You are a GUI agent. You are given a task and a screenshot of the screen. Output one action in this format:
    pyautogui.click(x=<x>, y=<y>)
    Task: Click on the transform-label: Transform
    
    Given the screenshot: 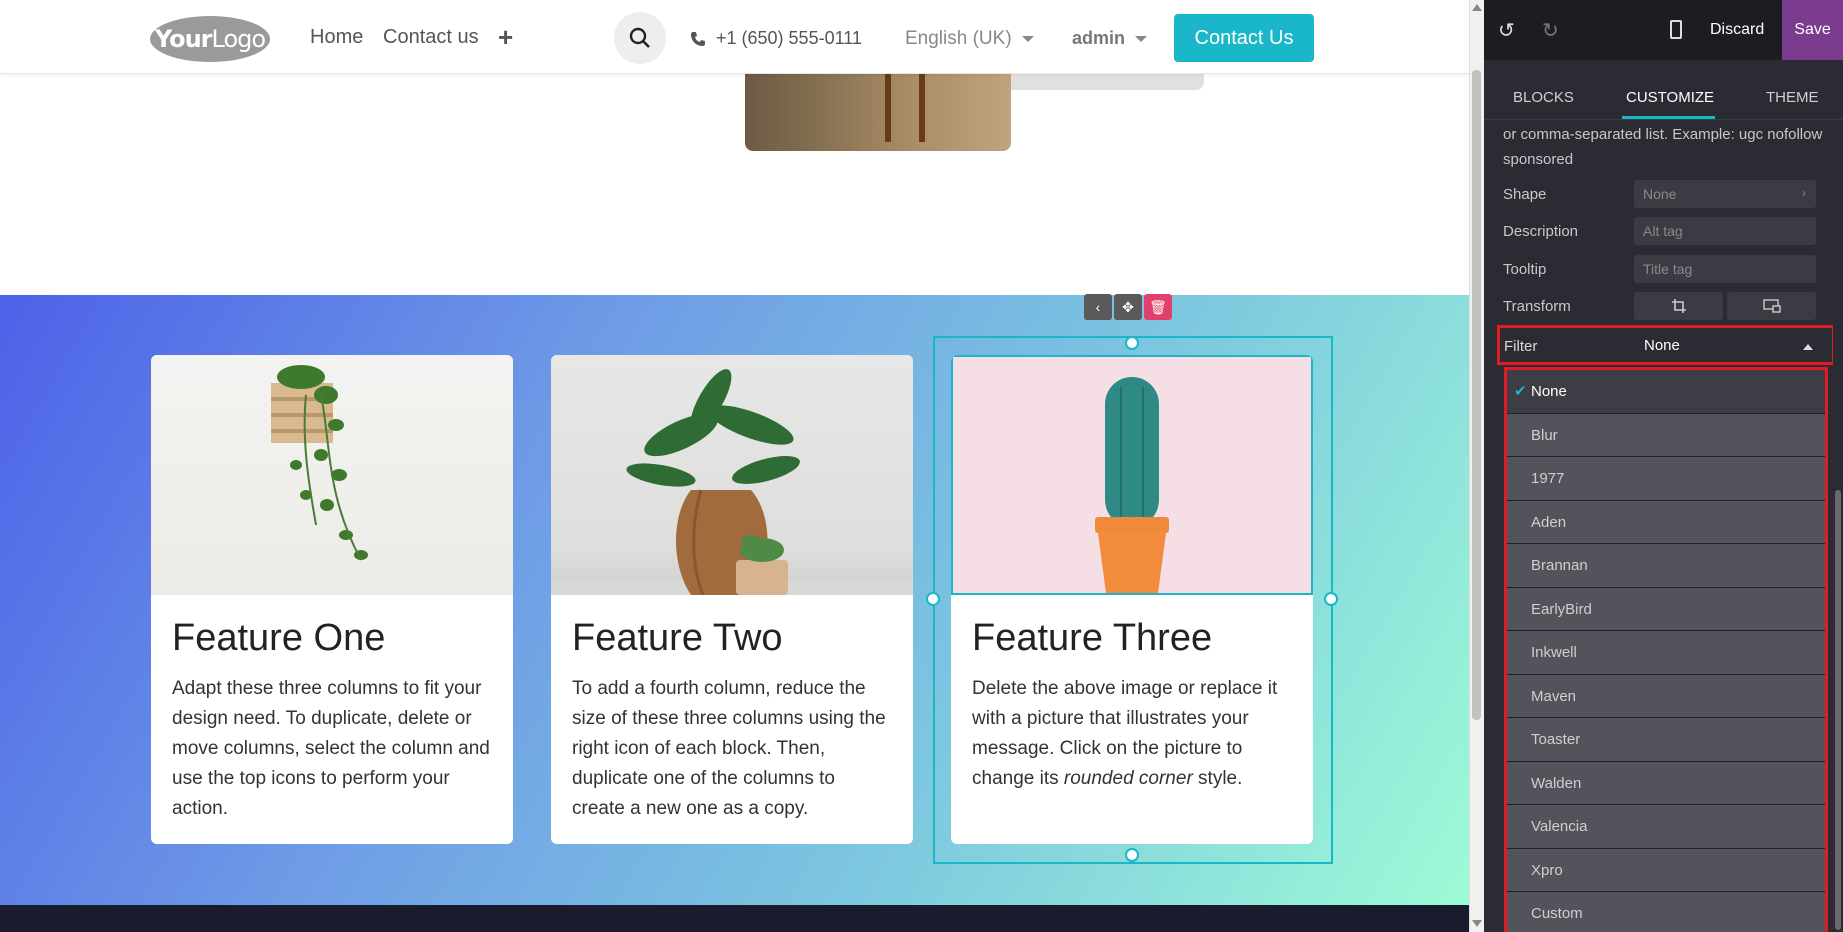 What is the action you would take?
    pyautogui.click(x=1537, y=306)
    